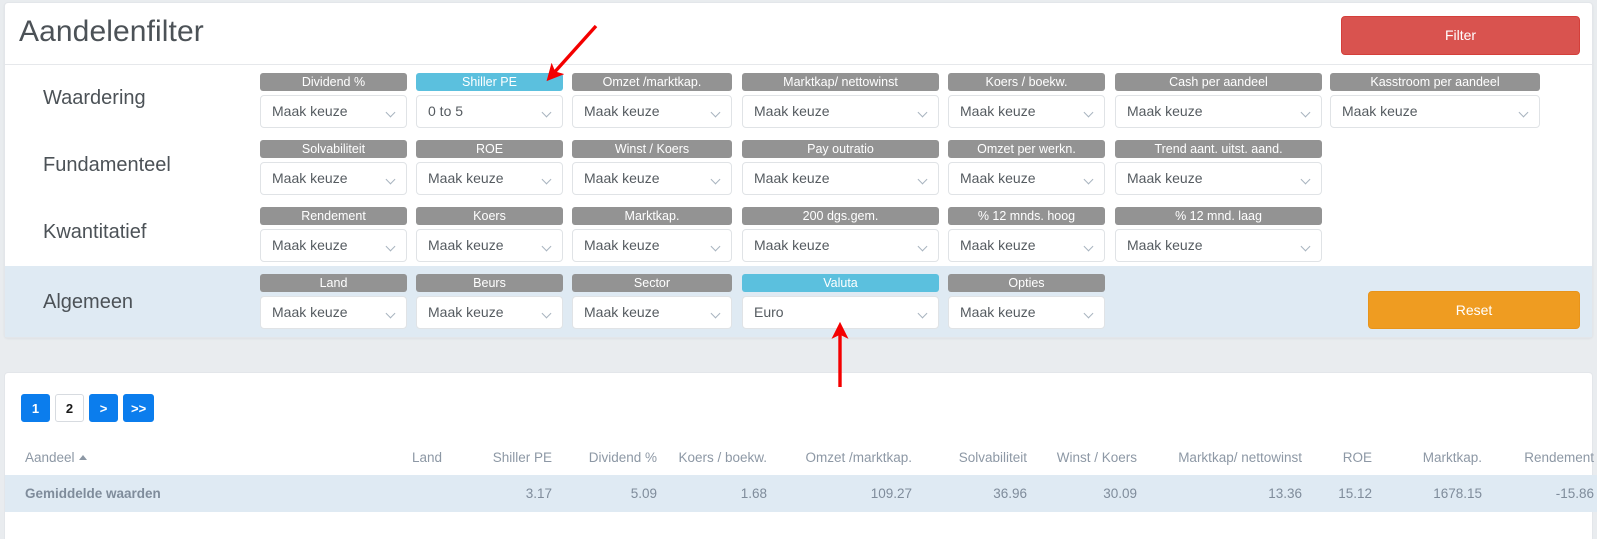 This screenshot has width=1597, height=539. Describe the element at coordinates (977, 459) in the screenshot. I see `column-header-solvabiliteit: Solvabiliteit` at that location.